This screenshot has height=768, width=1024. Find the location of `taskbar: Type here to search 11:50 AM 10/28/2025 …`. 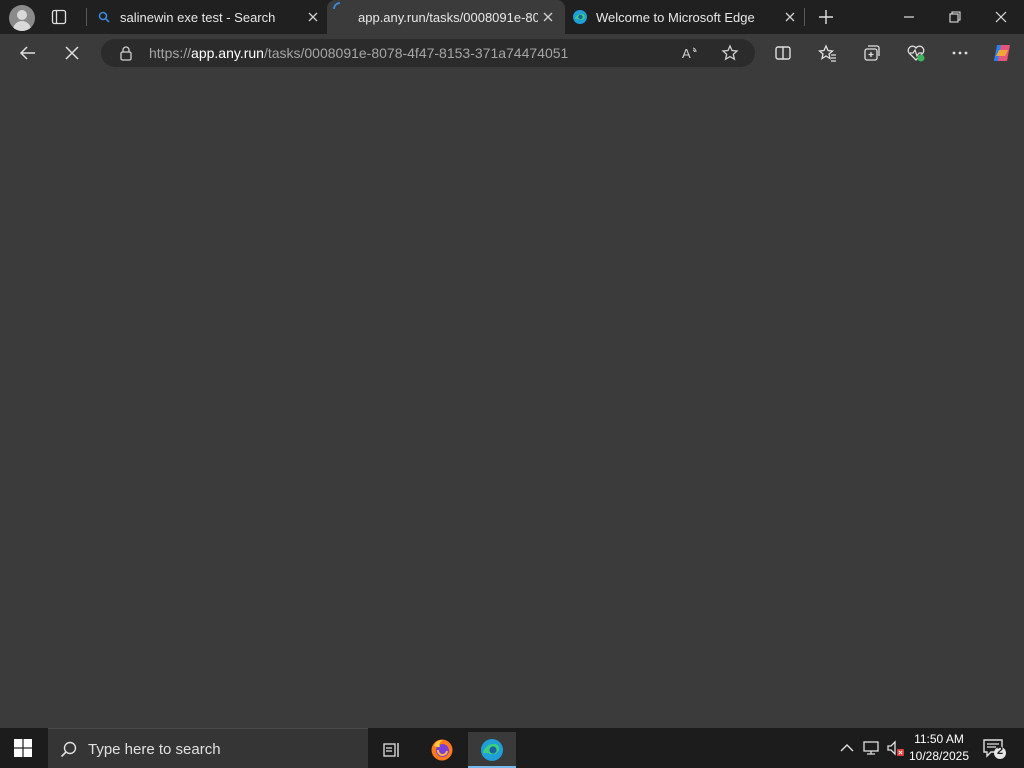

taskbar: Type here to search 11:50 AM 10/28/2025 … is located at coordinates (512, 748).